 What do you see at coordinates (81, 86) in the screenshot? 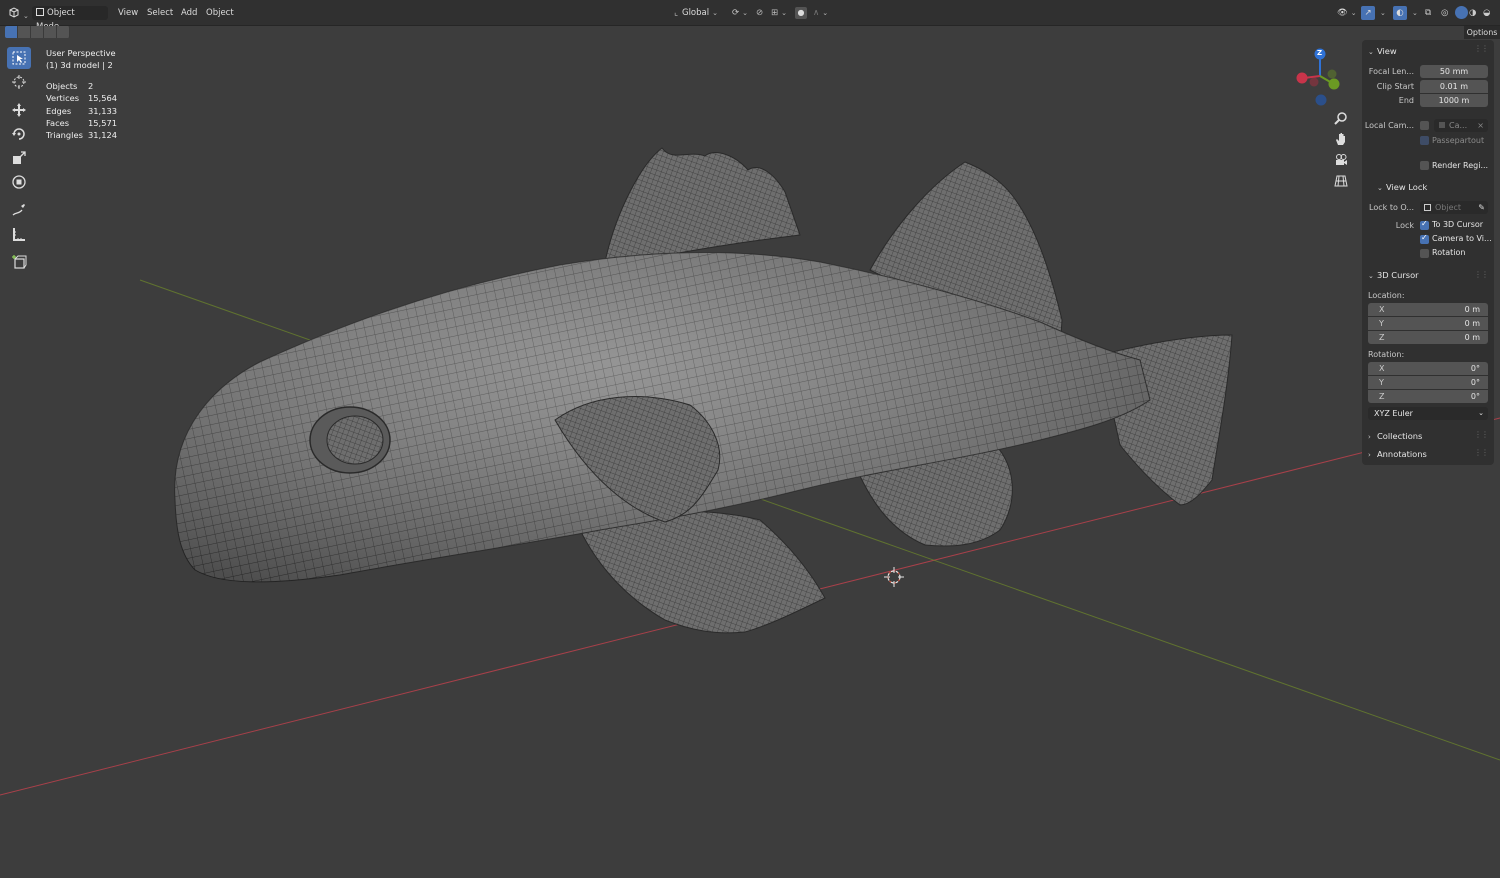
I see `stat-row: Objects 2` at bounding box center [81, 86].